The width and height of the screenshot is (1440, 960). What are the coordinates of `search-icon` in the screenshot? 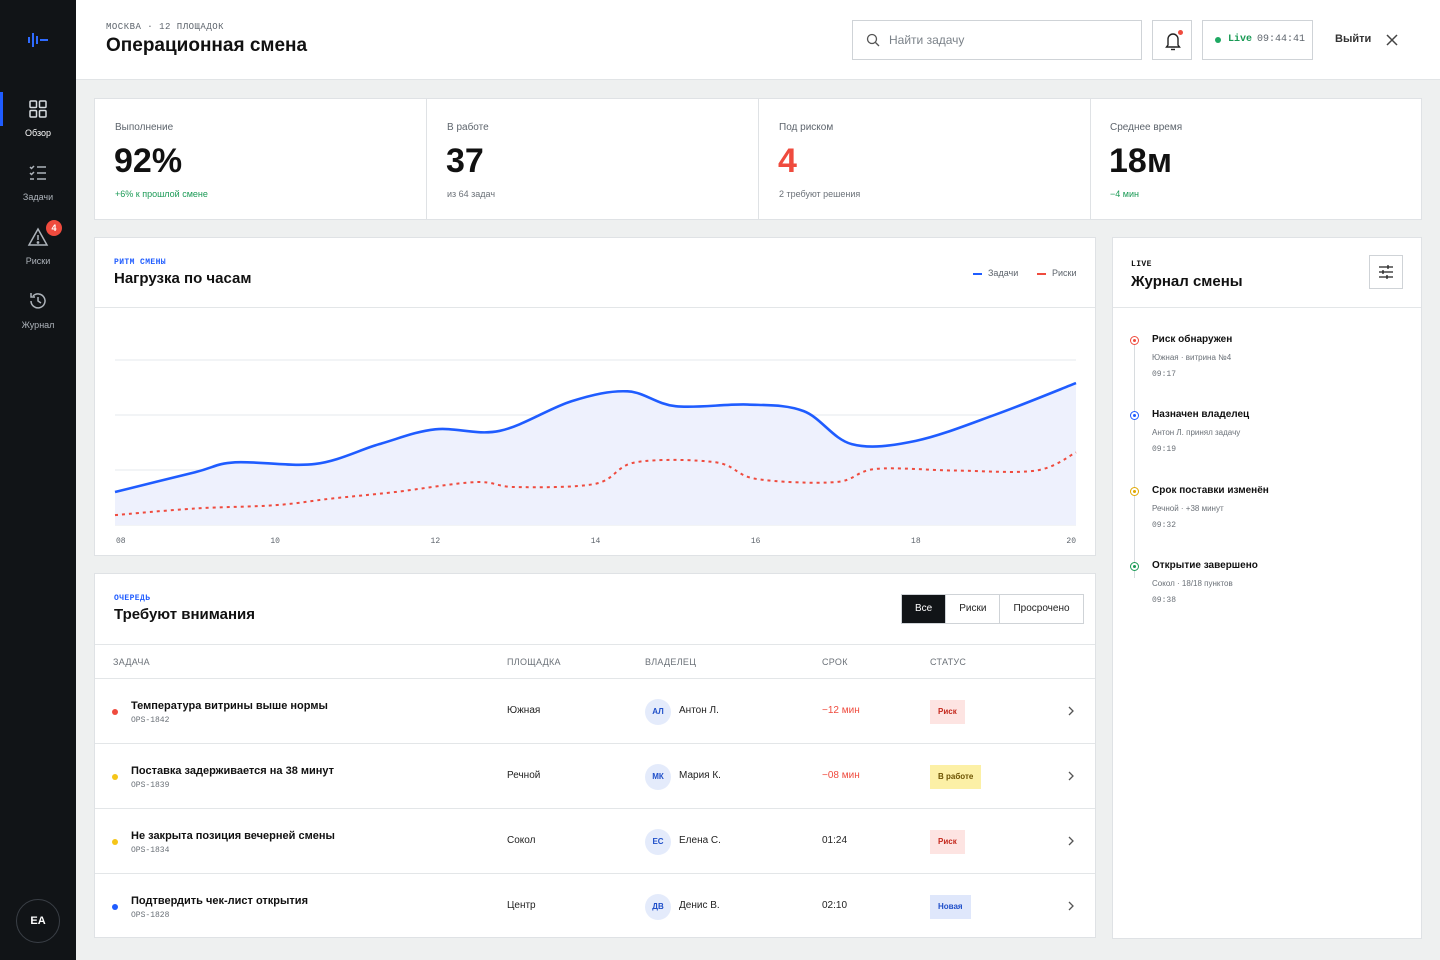 It's located at (873, 40).